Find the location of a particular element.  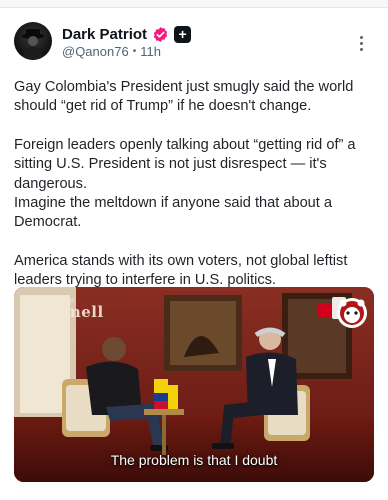

avatar-image is located at coordinates (33, 44).